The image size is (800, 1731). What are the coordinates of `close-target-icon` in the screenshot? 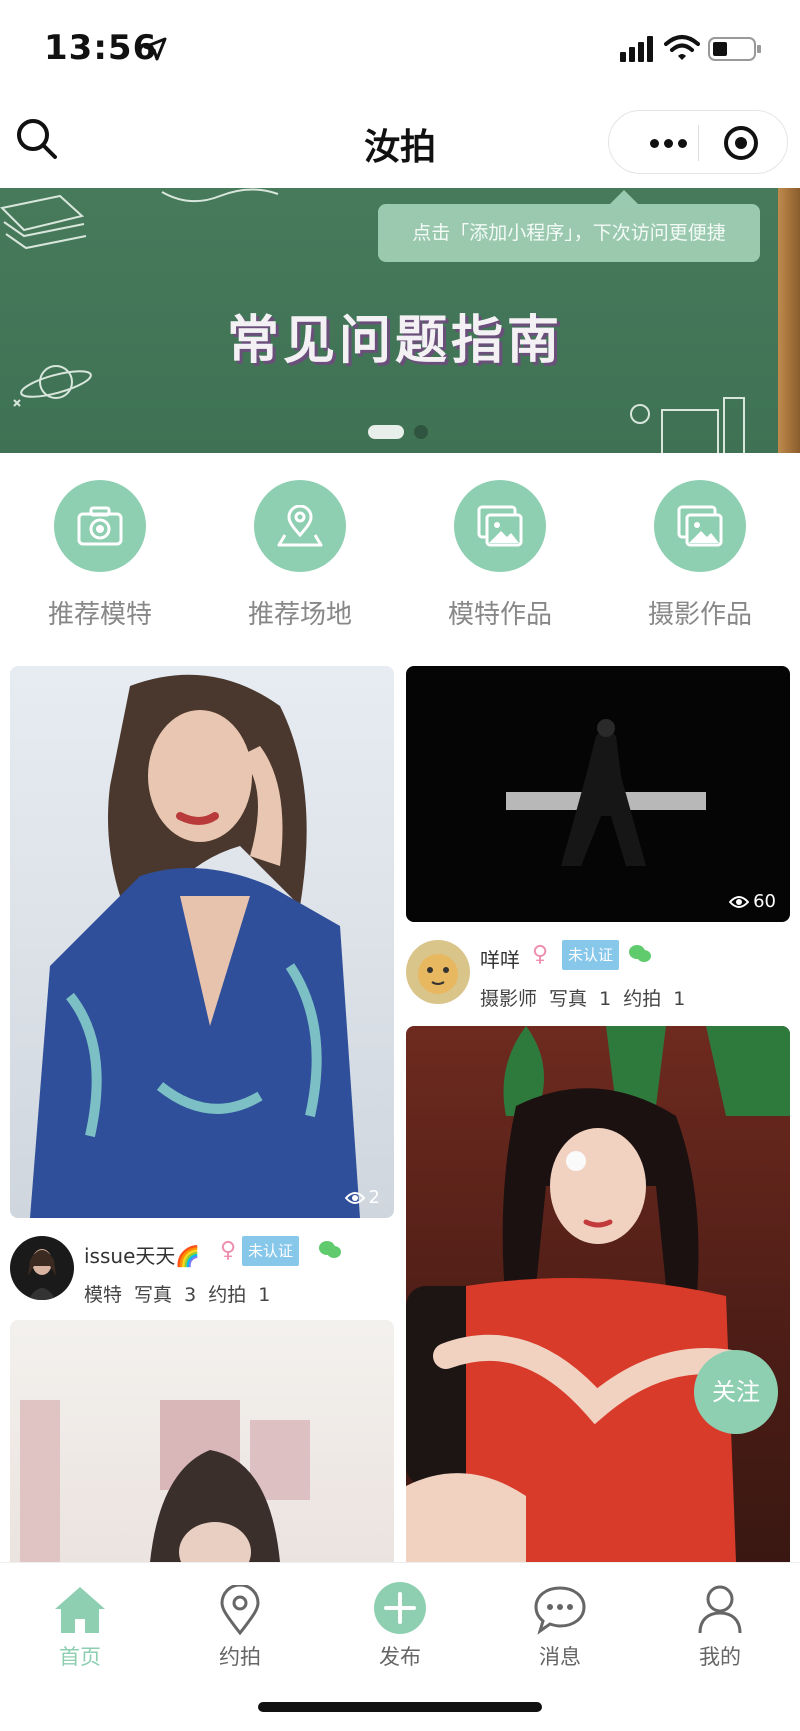 It's located at (741, 143).